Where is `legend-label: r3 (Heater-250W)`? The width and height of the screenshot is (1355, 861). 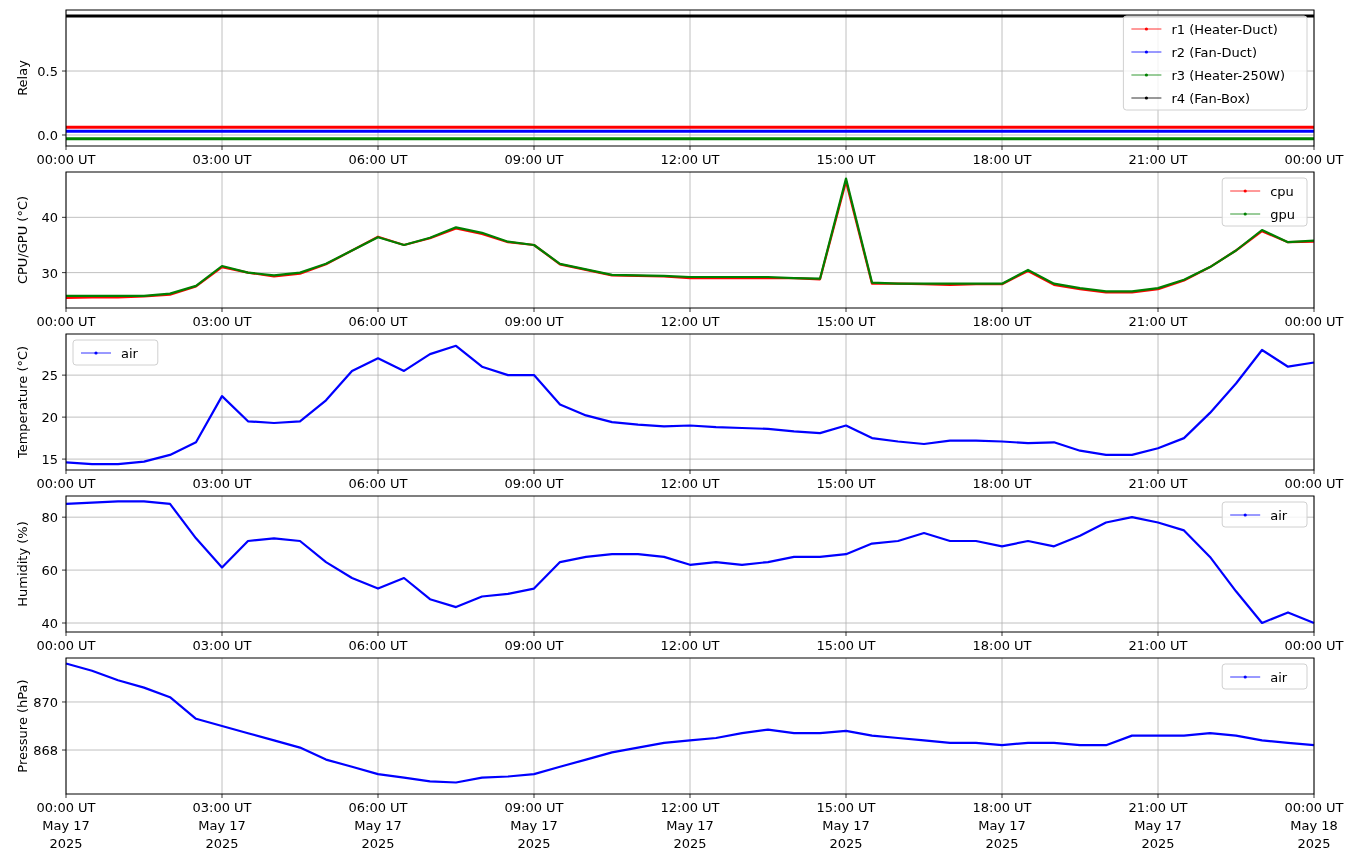 legend-label: r3 (Heater-250W) is located at coordinates (1228, 75).